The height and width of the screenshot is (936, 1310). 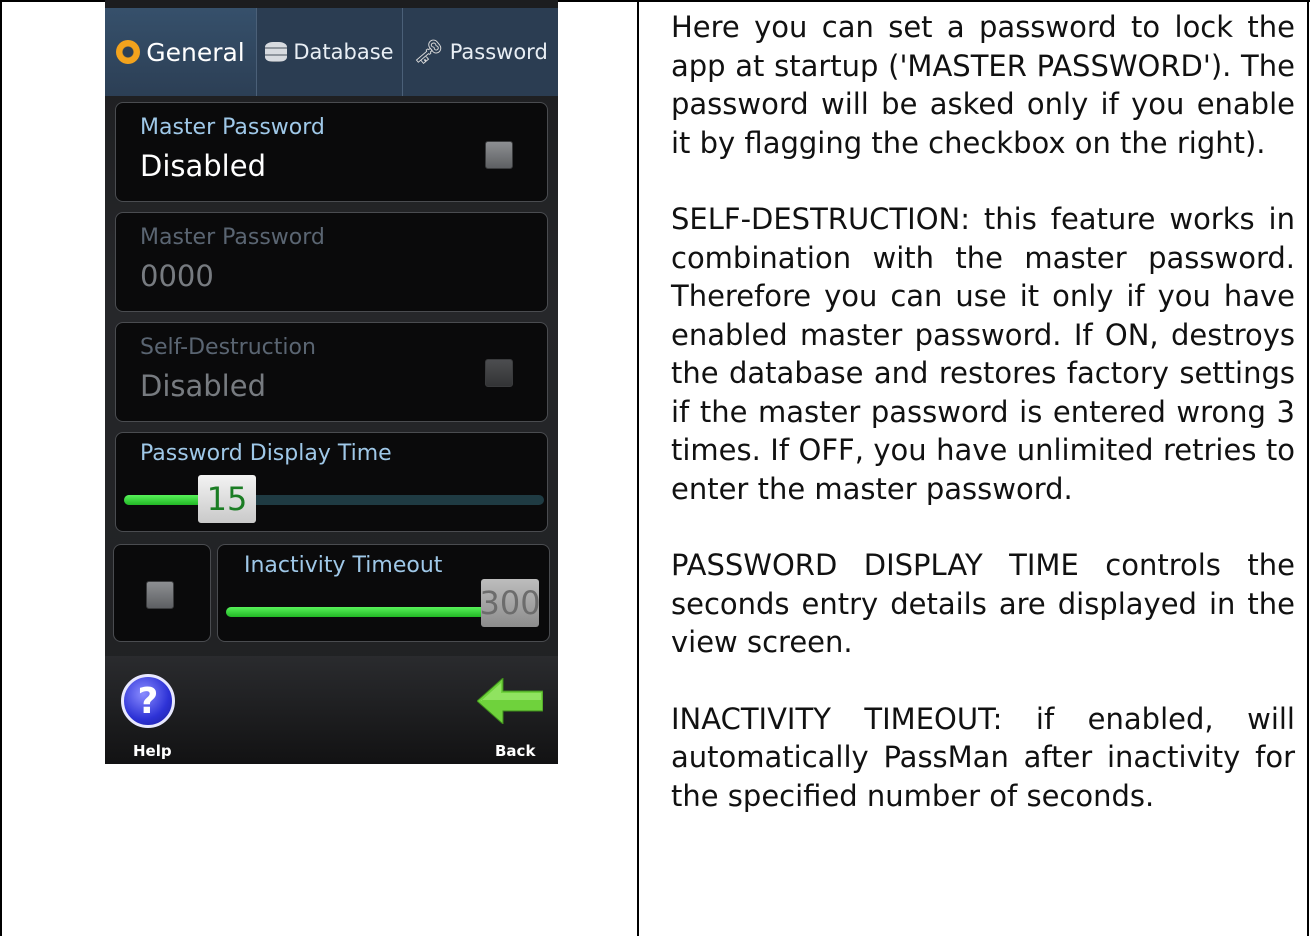 I want to click on table-column-divider, so click(x=638, y=468).